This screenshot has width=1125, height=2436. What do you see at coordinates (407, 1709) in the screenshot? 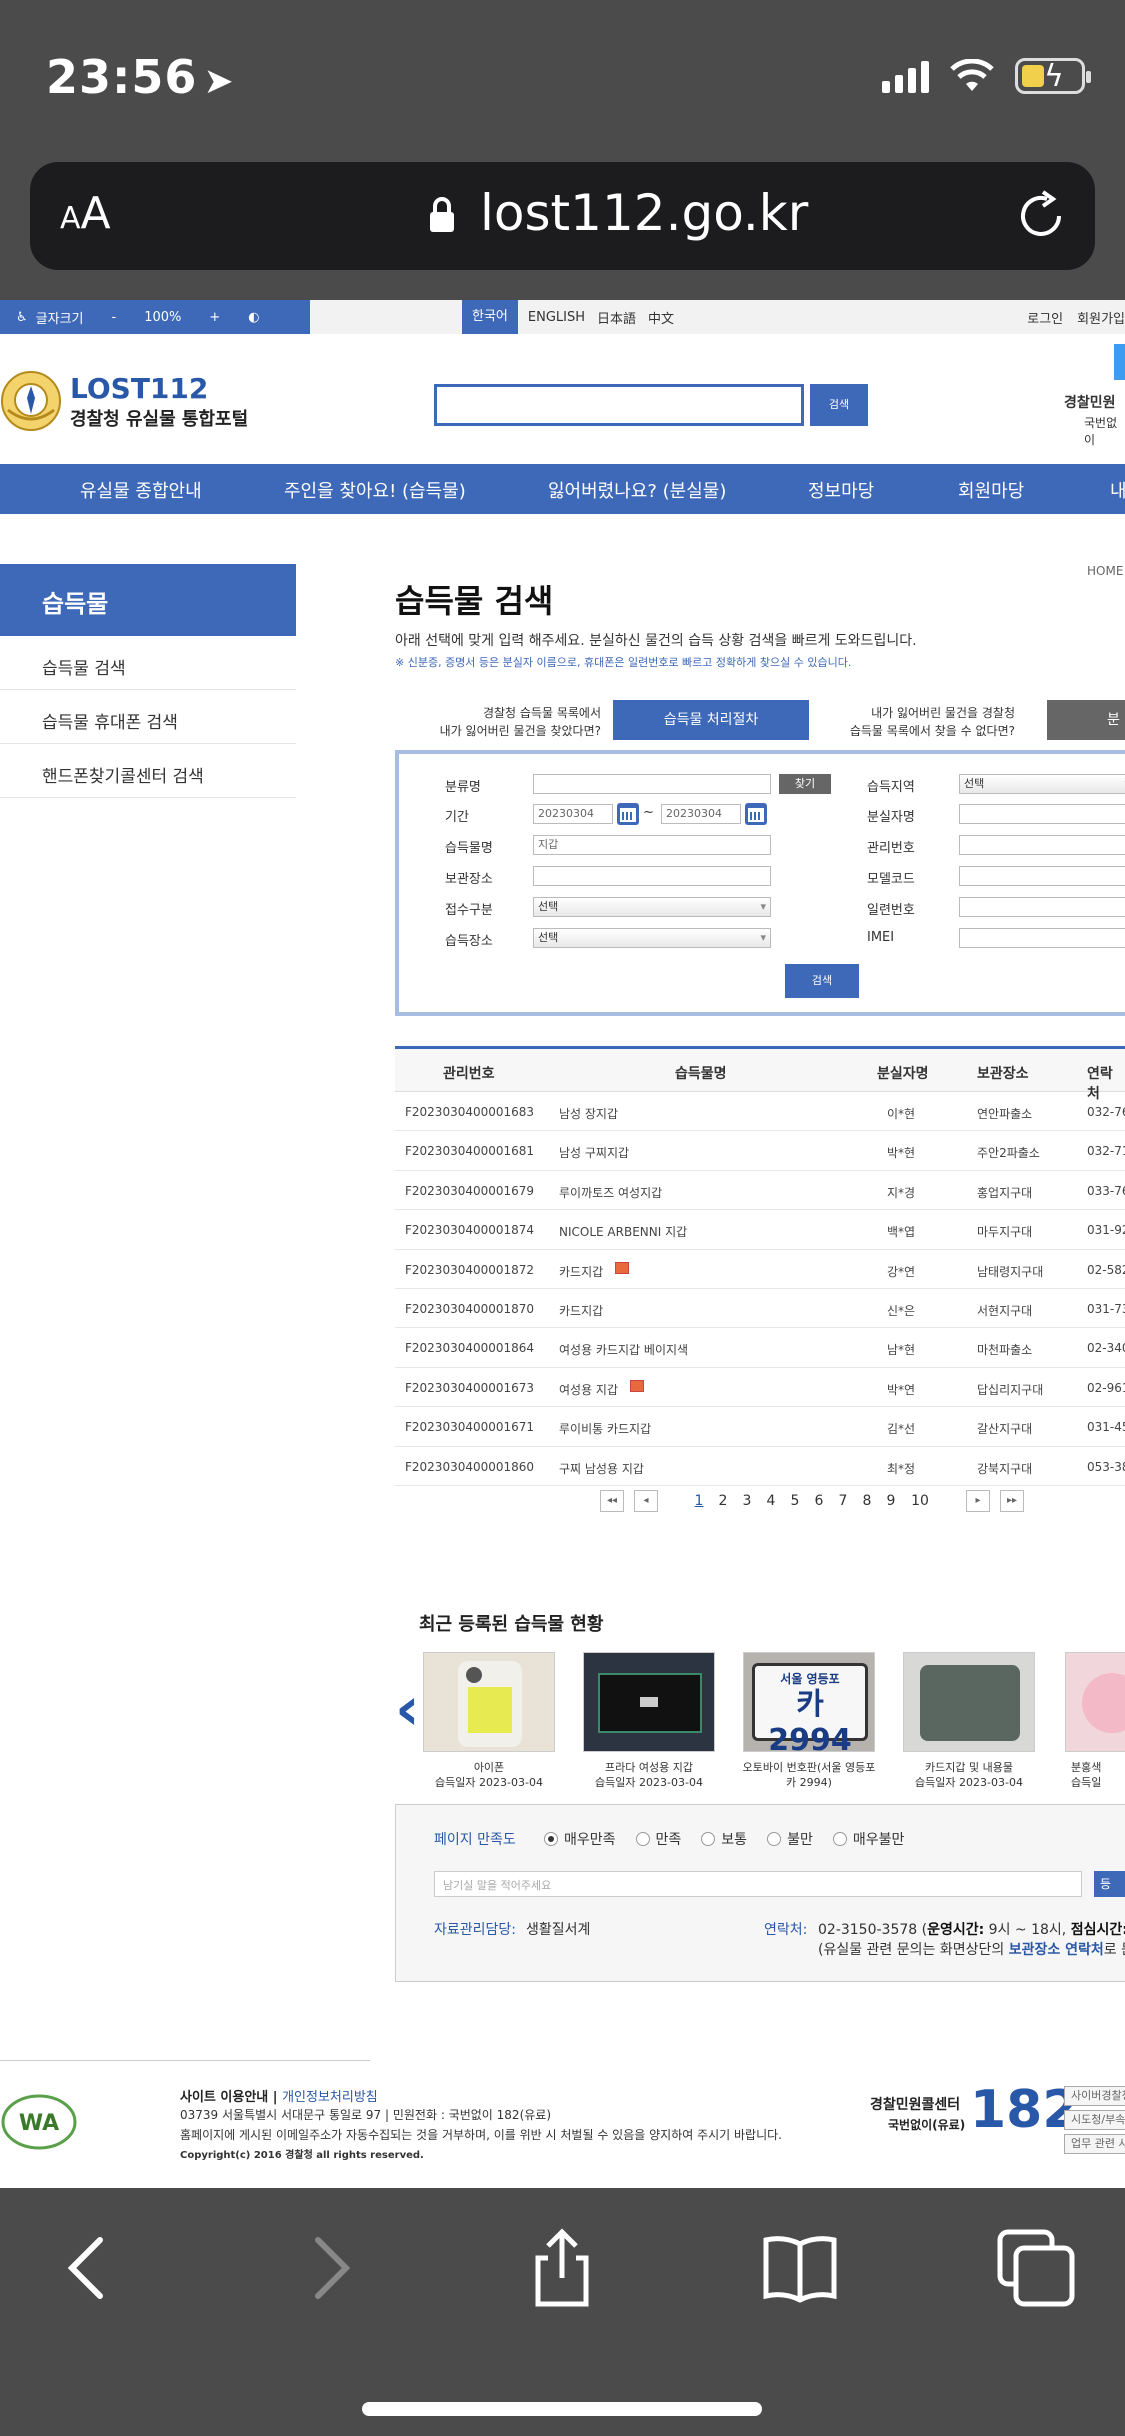
I see `carousel-prev-icon: ‹` at bounding box center [407, 1709].